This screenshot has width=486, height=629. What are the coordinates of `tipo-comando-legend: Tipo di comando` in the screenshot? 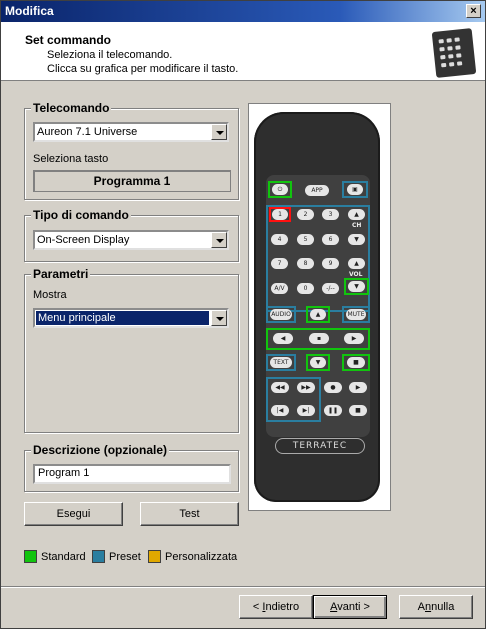 It's located at (81, 215).